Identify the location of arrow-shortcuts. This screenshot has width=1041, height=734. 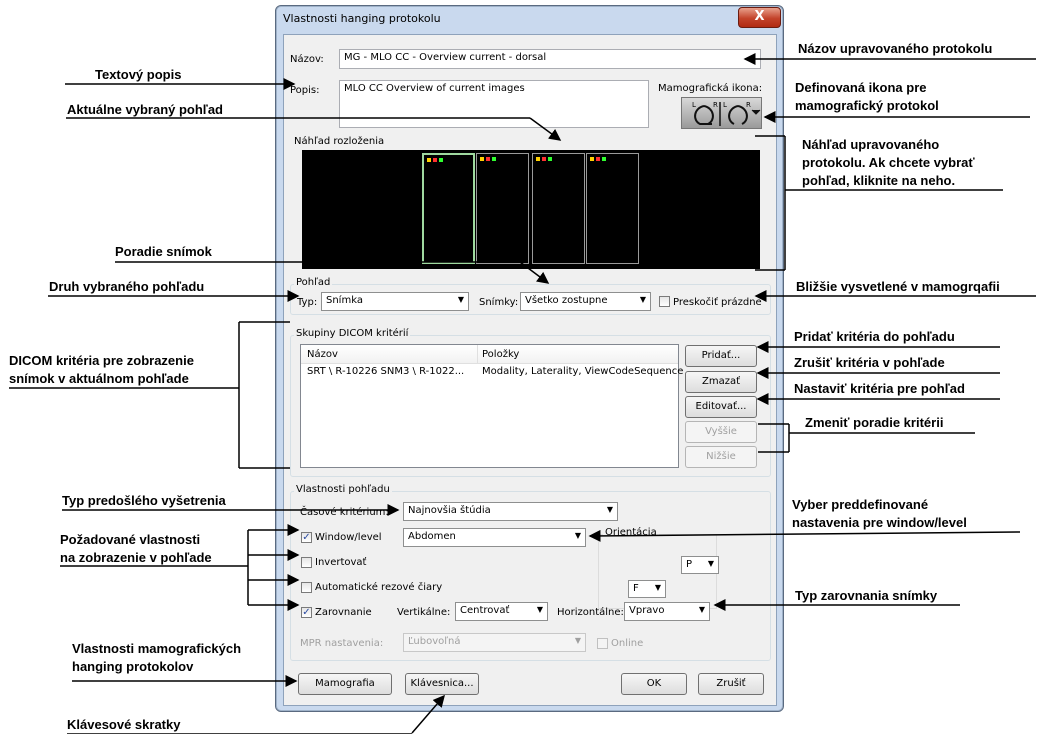
(428, 714).